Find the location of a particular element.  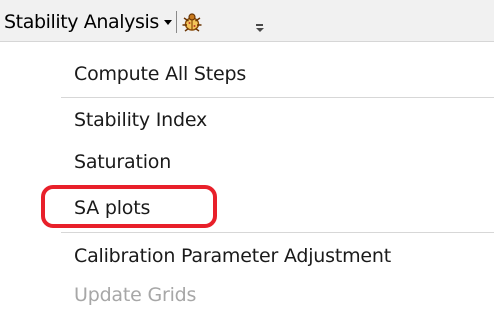

menu-item-update-grids: Update Grids is located at coordinates (135, 295).